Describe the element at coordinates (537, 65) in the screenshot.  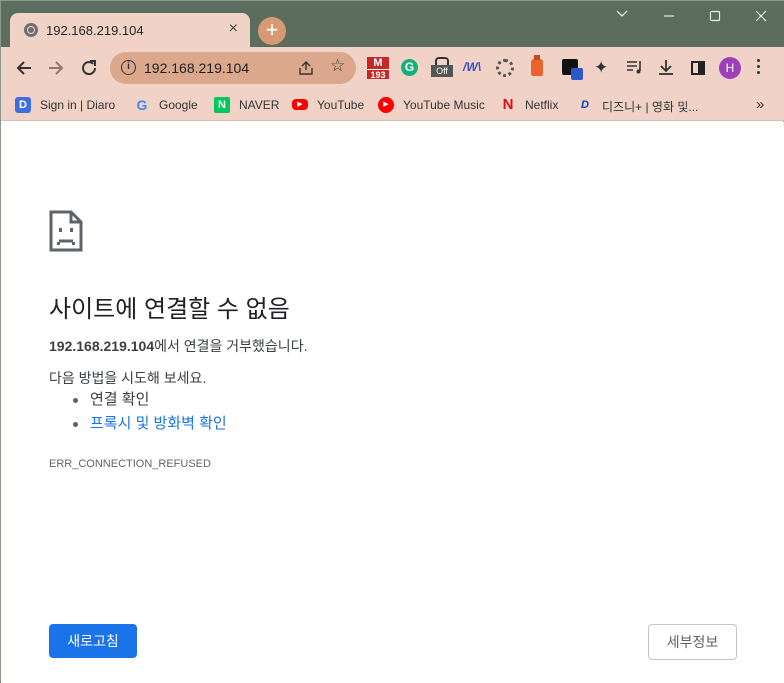
I see `bottle-extension-icon` at that location.